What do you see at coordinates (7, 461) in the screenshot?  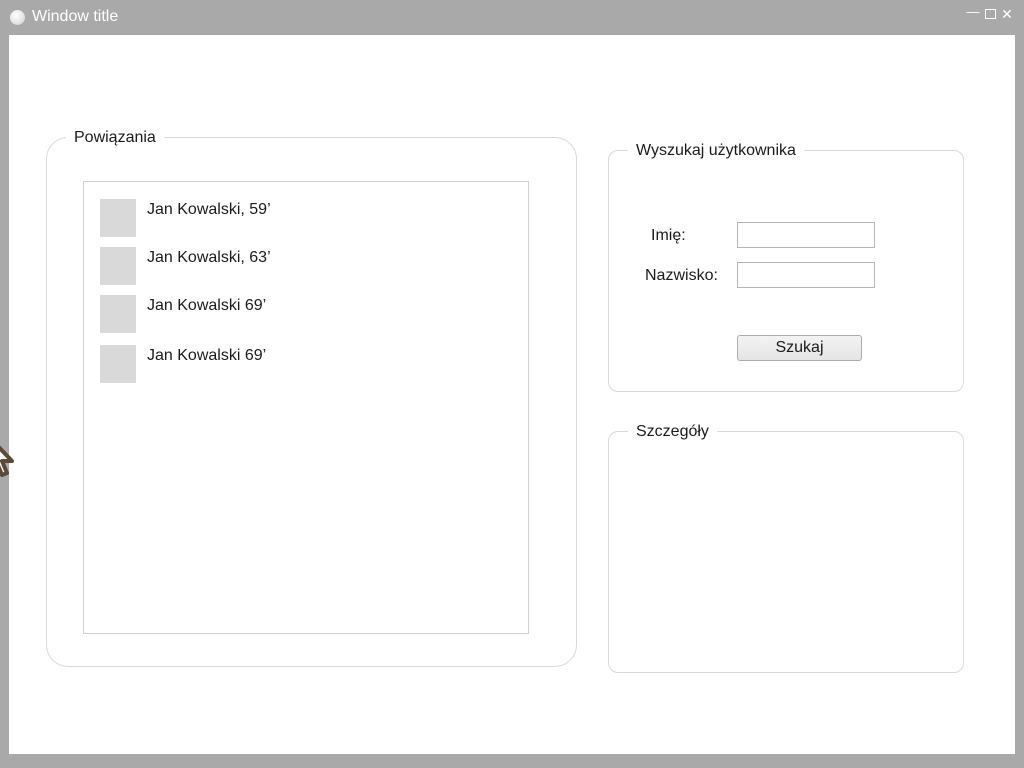 I see `mouse-cursor-icon` at bounding box center [7, 461].